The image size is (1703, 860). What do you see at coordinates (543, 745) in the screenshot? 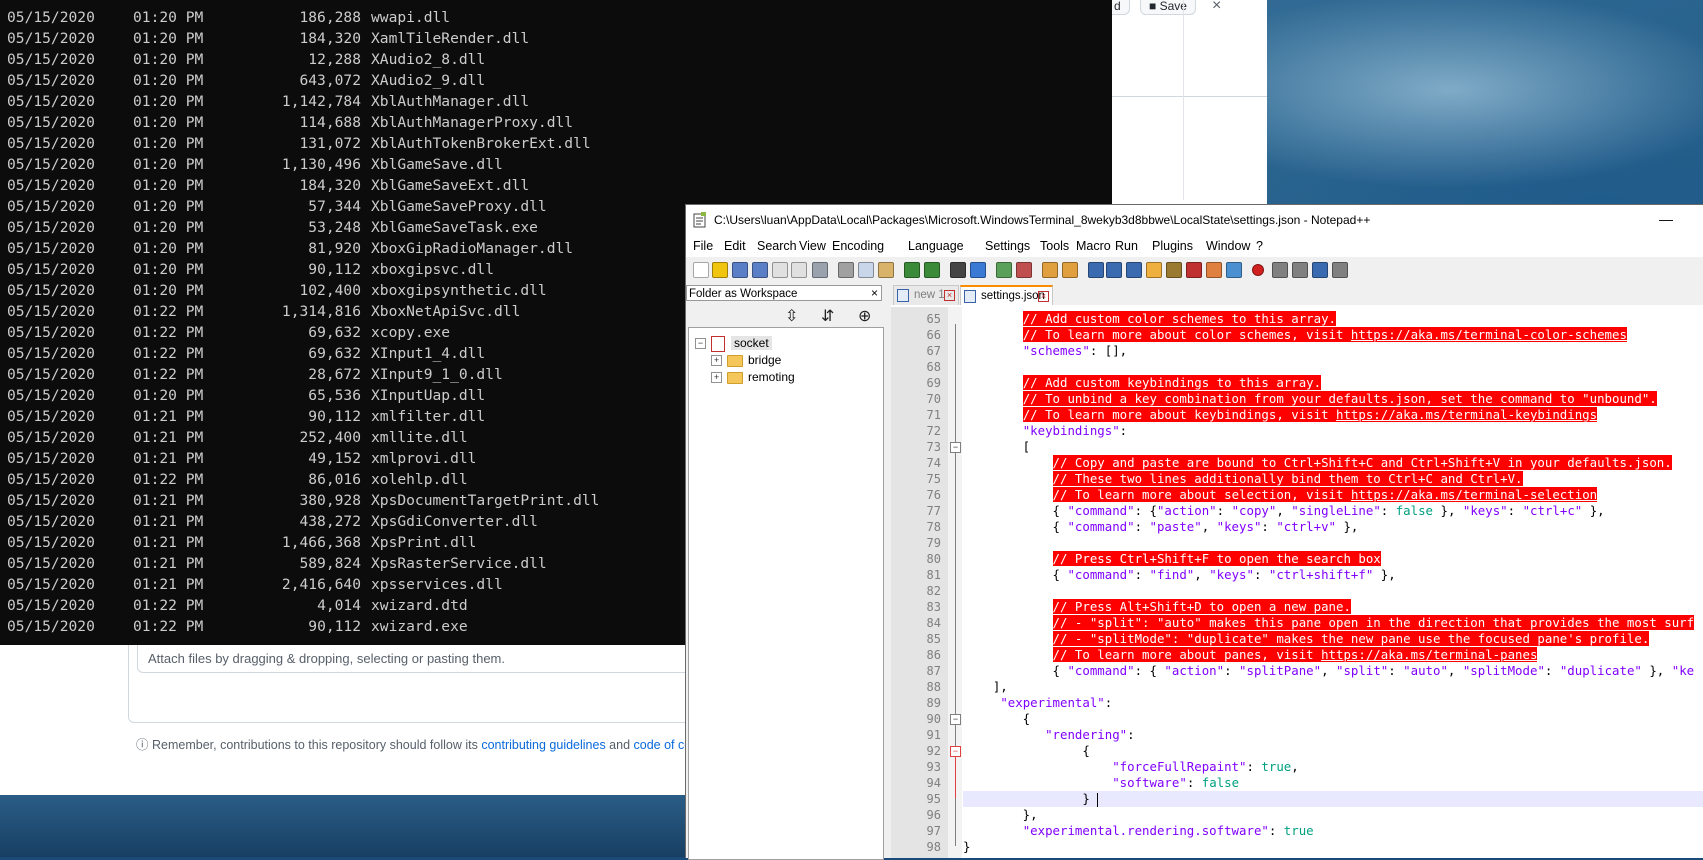
I see `contributing-guidelines-link: contributing guidelines` at bounding box center [543, 745].